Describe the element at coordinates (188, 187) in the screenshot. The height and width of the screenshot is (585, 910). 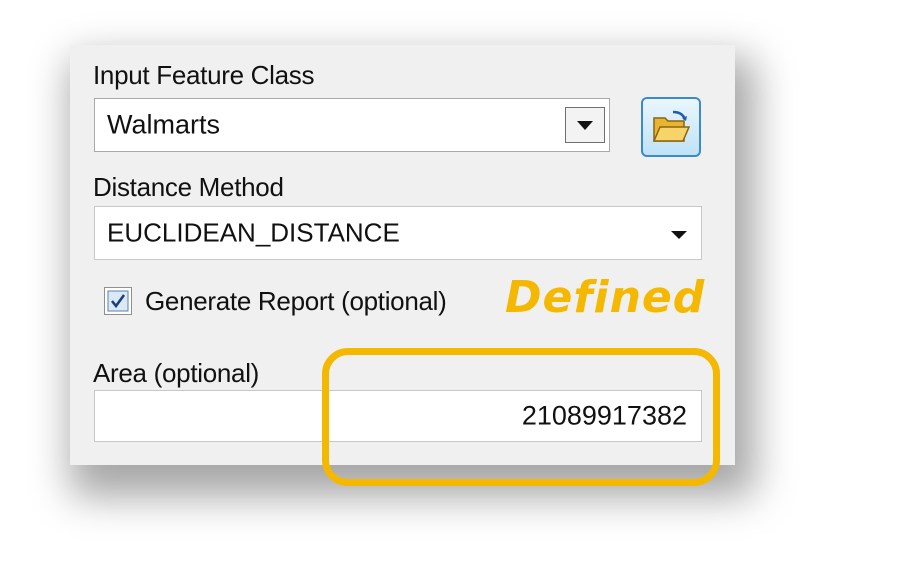
I see `distance-method-label: Distance Method` at that location.